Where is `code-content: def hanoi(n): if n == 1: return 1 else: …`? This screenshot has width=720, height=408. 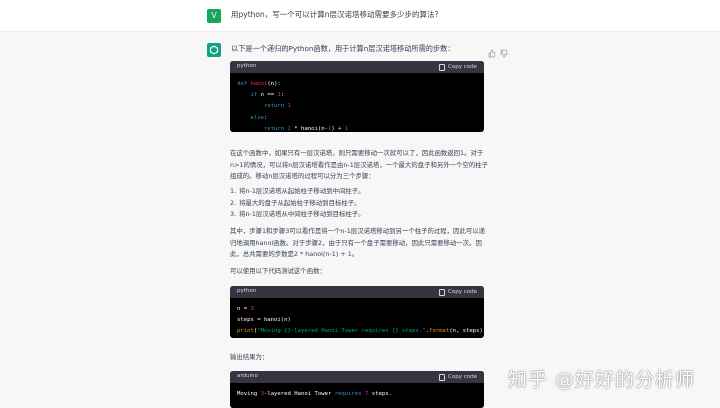
code-content: def hanoi(n): if n == 1: return 1 else: … is located at coordinates (357, 102).